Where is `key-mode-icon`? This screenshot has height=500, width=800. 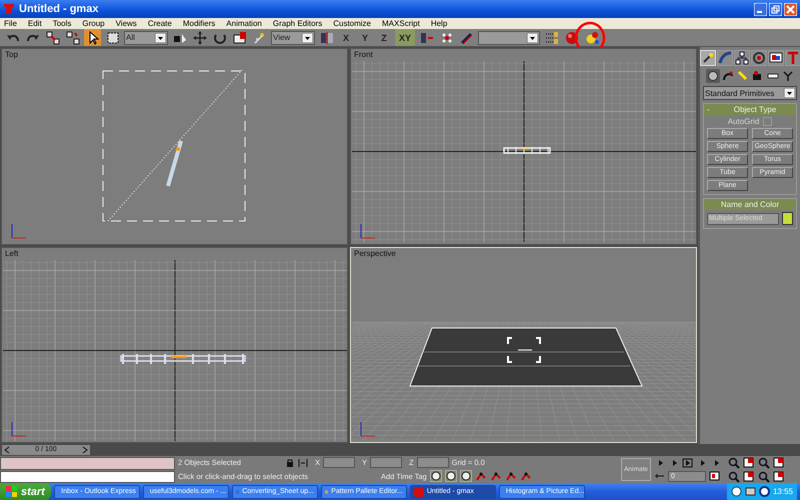 key-mode-icon is located at coordinates (659, 476).